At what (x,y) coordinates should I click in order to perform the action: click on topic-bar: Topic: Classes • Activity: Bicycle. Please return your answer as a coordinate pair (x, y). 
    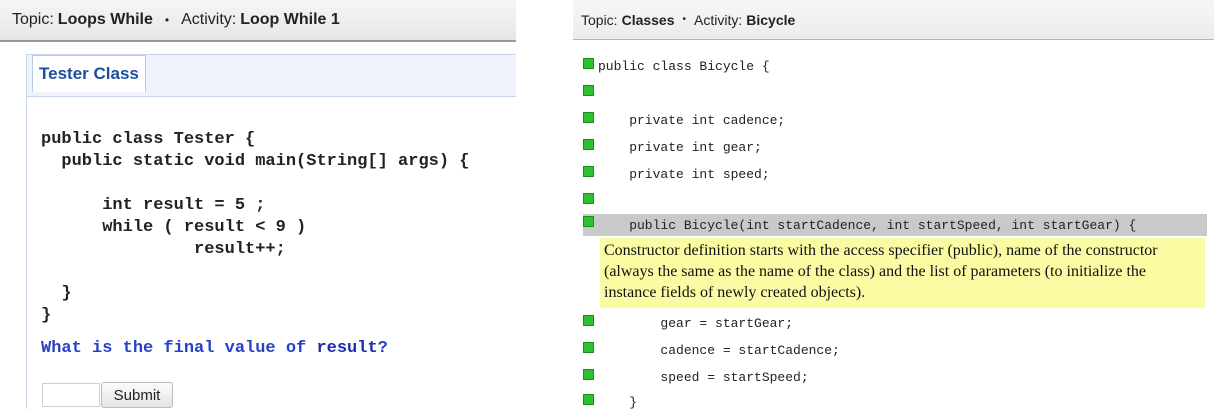
    Looking at the image, I should click on (893, 20).